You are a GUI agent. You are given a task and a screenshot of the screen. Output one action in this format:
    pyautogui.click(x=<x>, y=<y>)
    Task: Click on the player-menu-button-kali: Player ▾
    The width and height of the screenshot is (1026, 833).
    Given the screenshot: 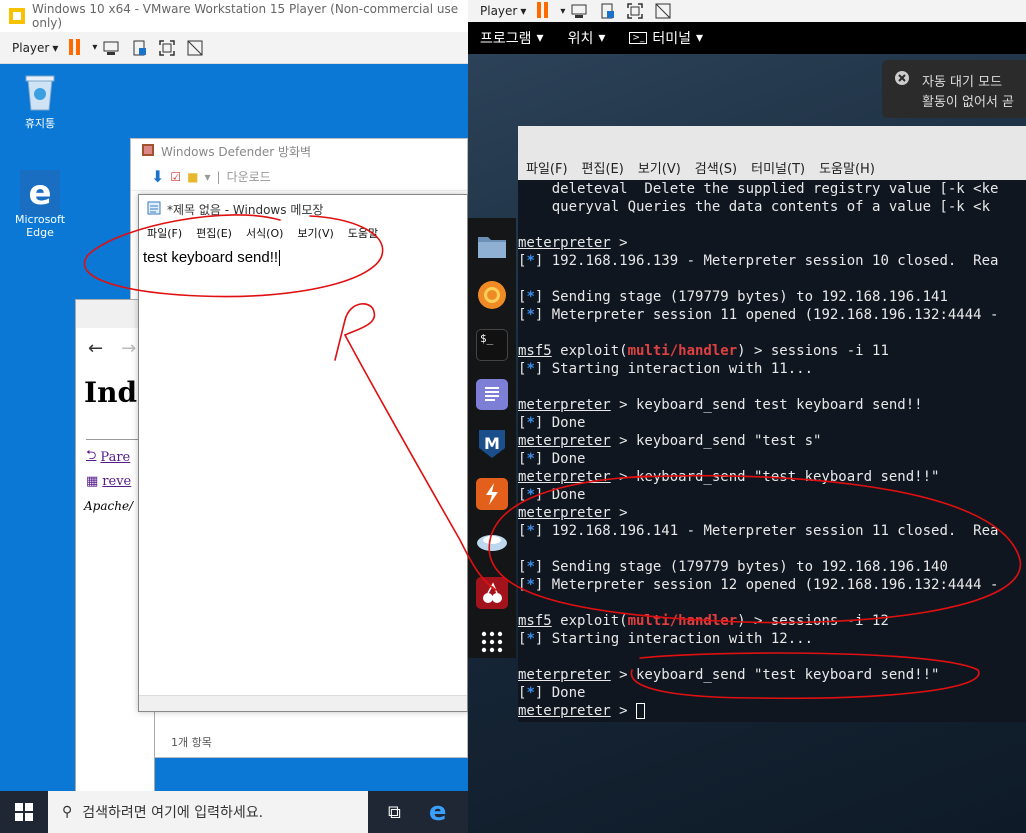 What is the action you would take?
    pyautogui.click(x=500, y=11)
    